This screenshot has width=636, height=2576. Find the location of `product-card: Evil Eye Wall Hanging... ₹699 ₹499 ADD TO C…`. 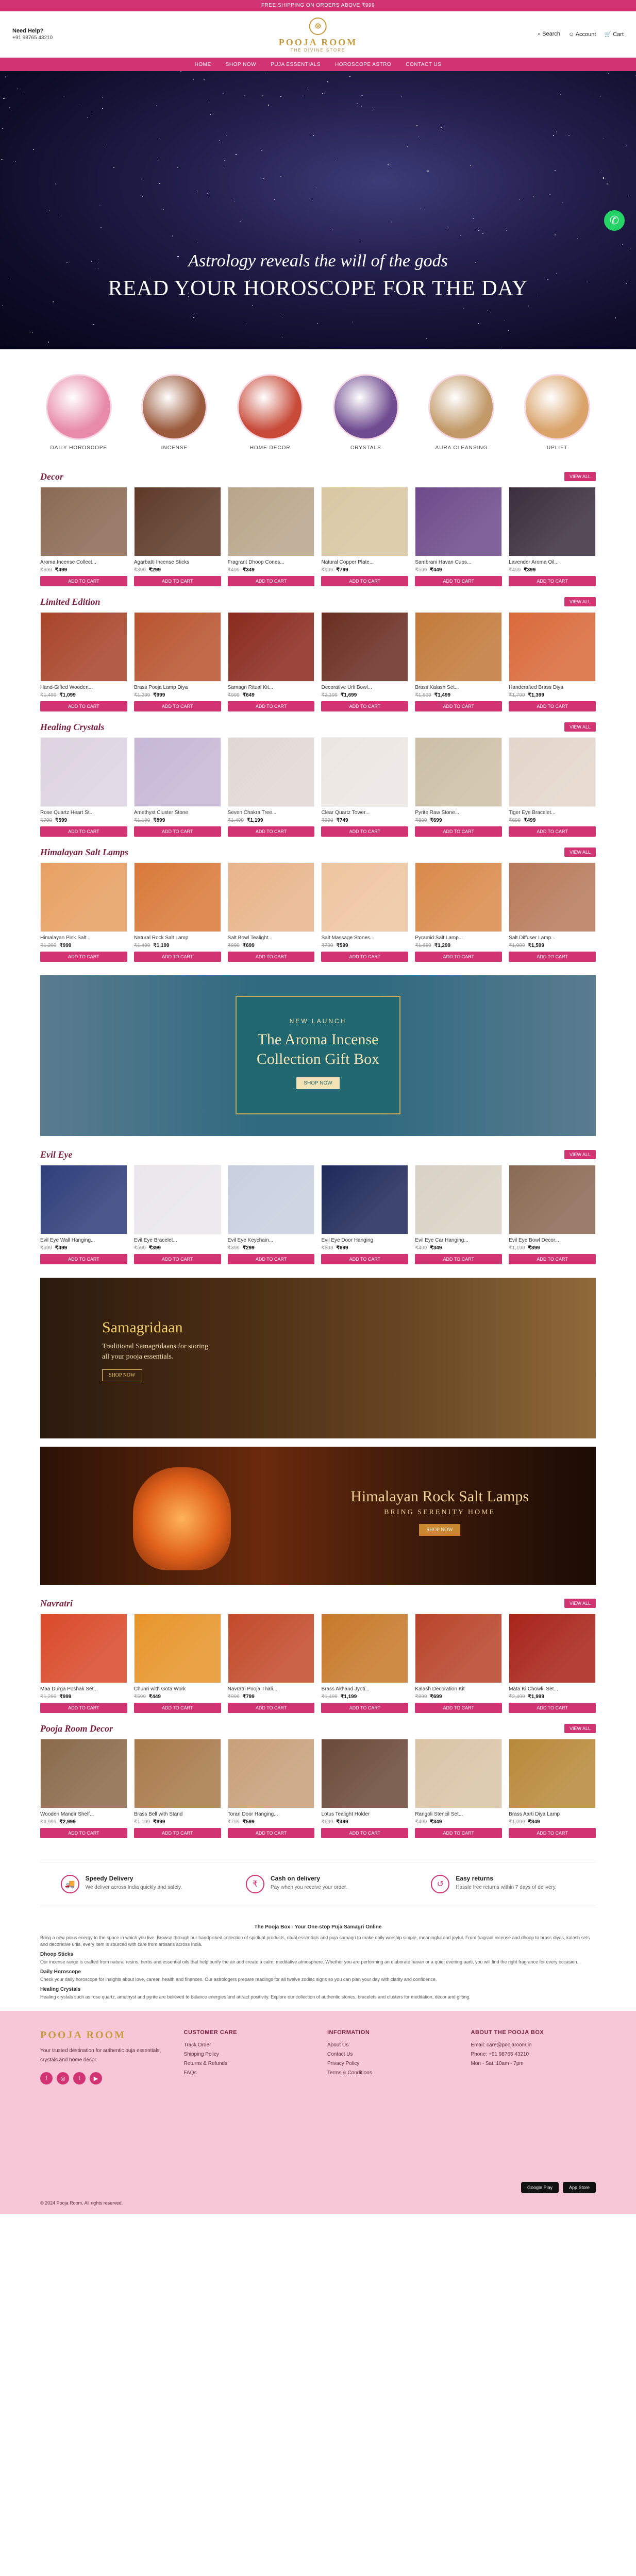

product-card: Evil Eye Wall Hanging... ₹699 ₹499 ADD TO C… is located at coordinates (83, 1214).